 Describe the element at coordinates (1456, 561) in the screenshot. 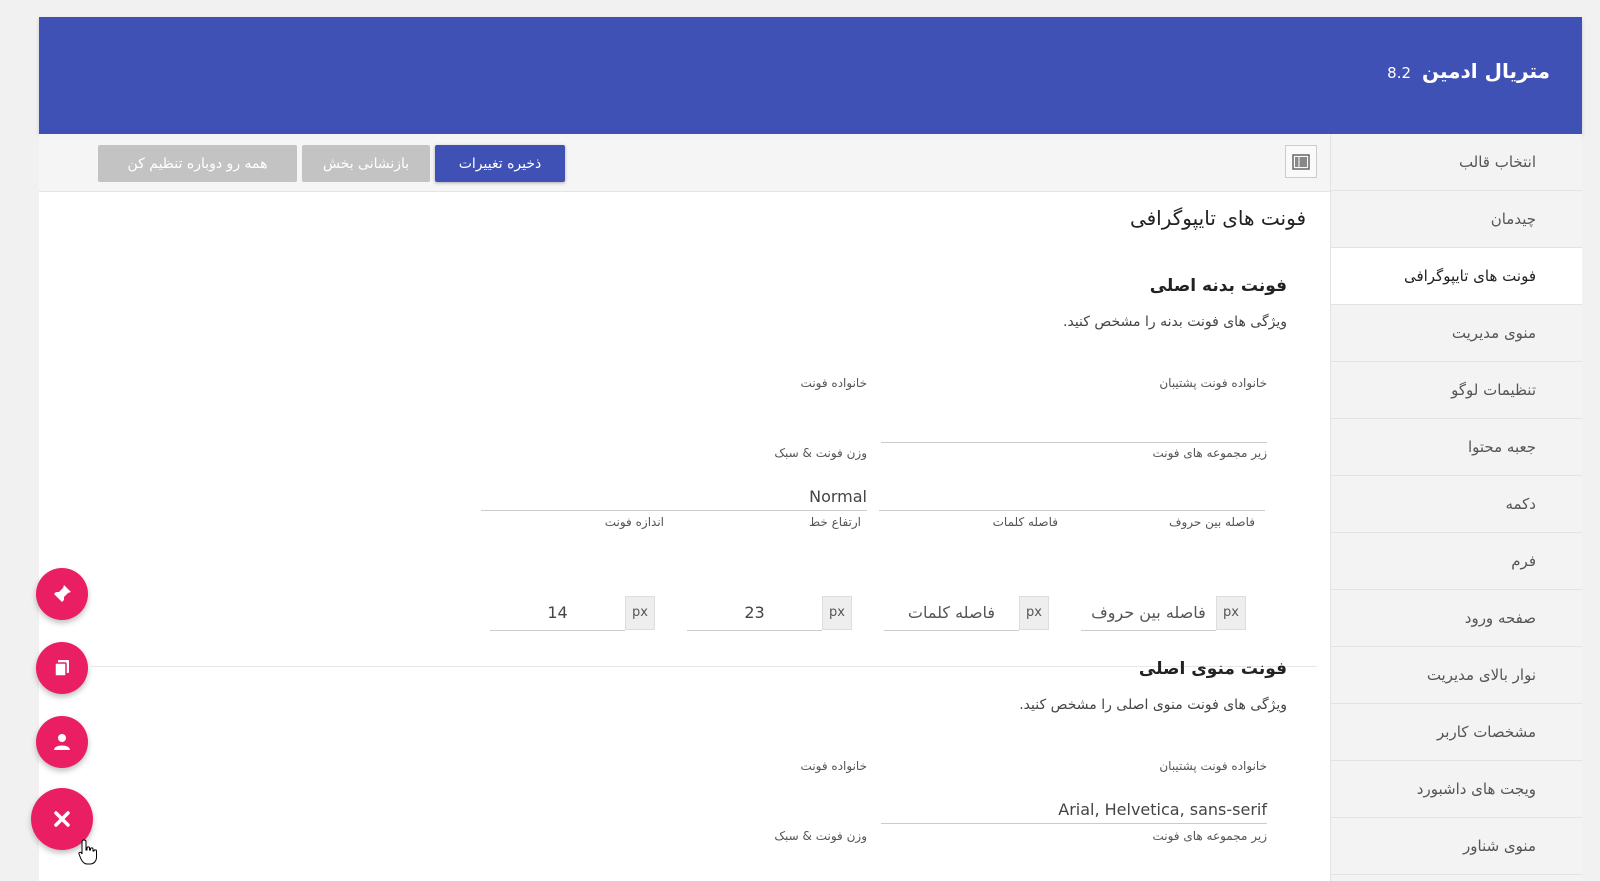

I see `sidebar-item-form: فرم` at that location.